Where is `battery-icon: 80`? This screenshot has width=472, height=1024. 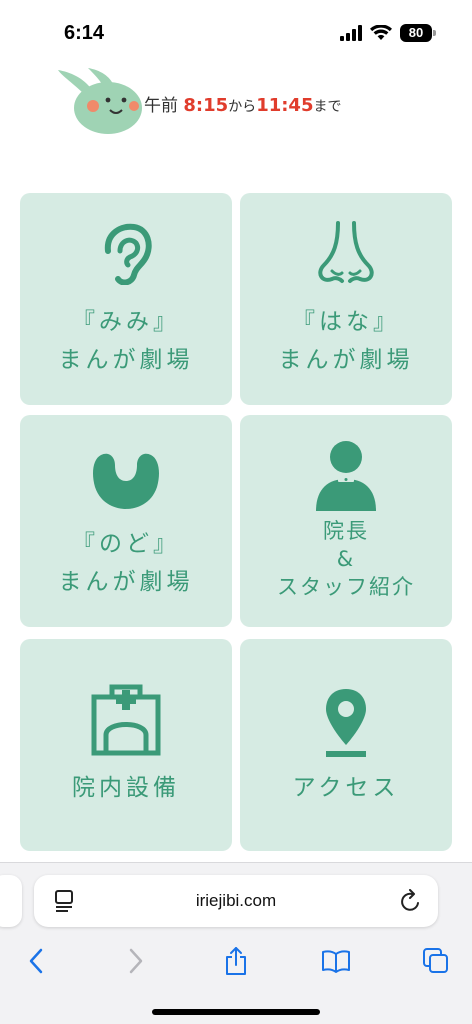
battery-icon: 80 is located at coordinates (418, 33).